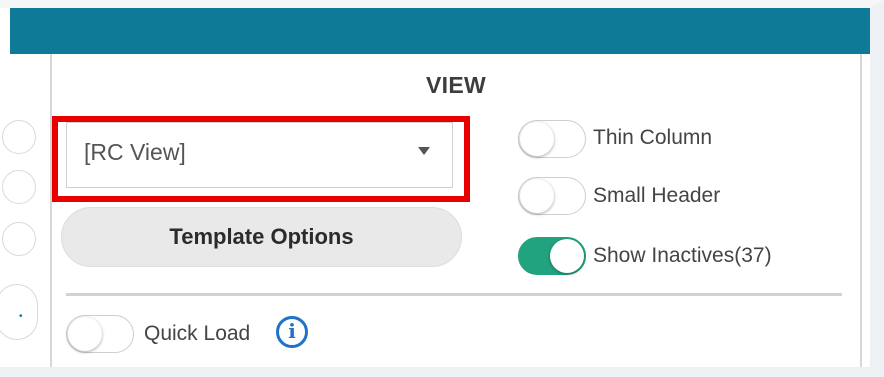  What do you see at coordinates (653, 137) in the screenshot?
I see `thin-column-label: Thin Column` at bounding box center [653, 137].